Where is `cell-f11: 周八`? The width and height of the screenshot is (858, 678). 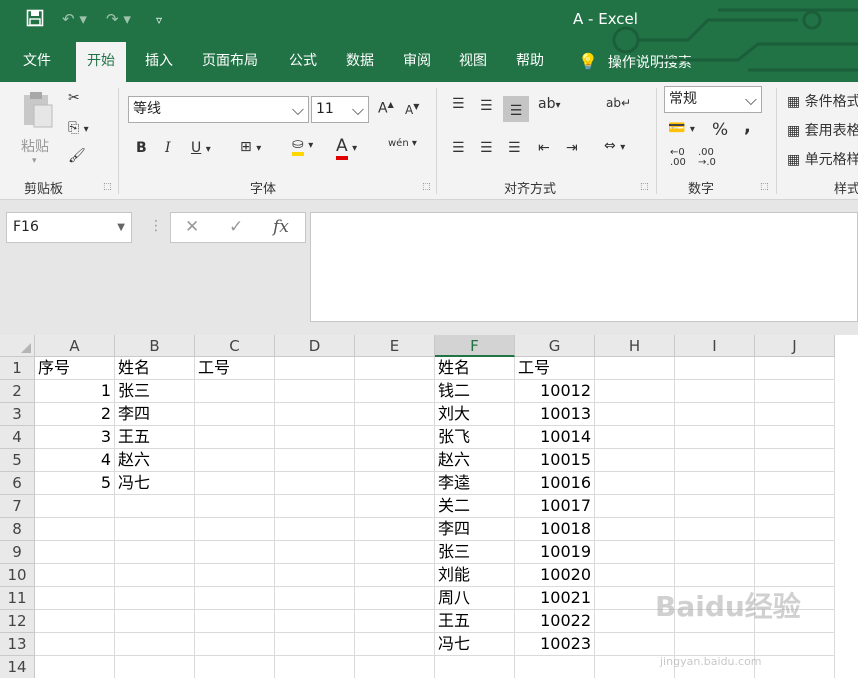
cell-f11: 周八 is located at coordinates (475, 598).